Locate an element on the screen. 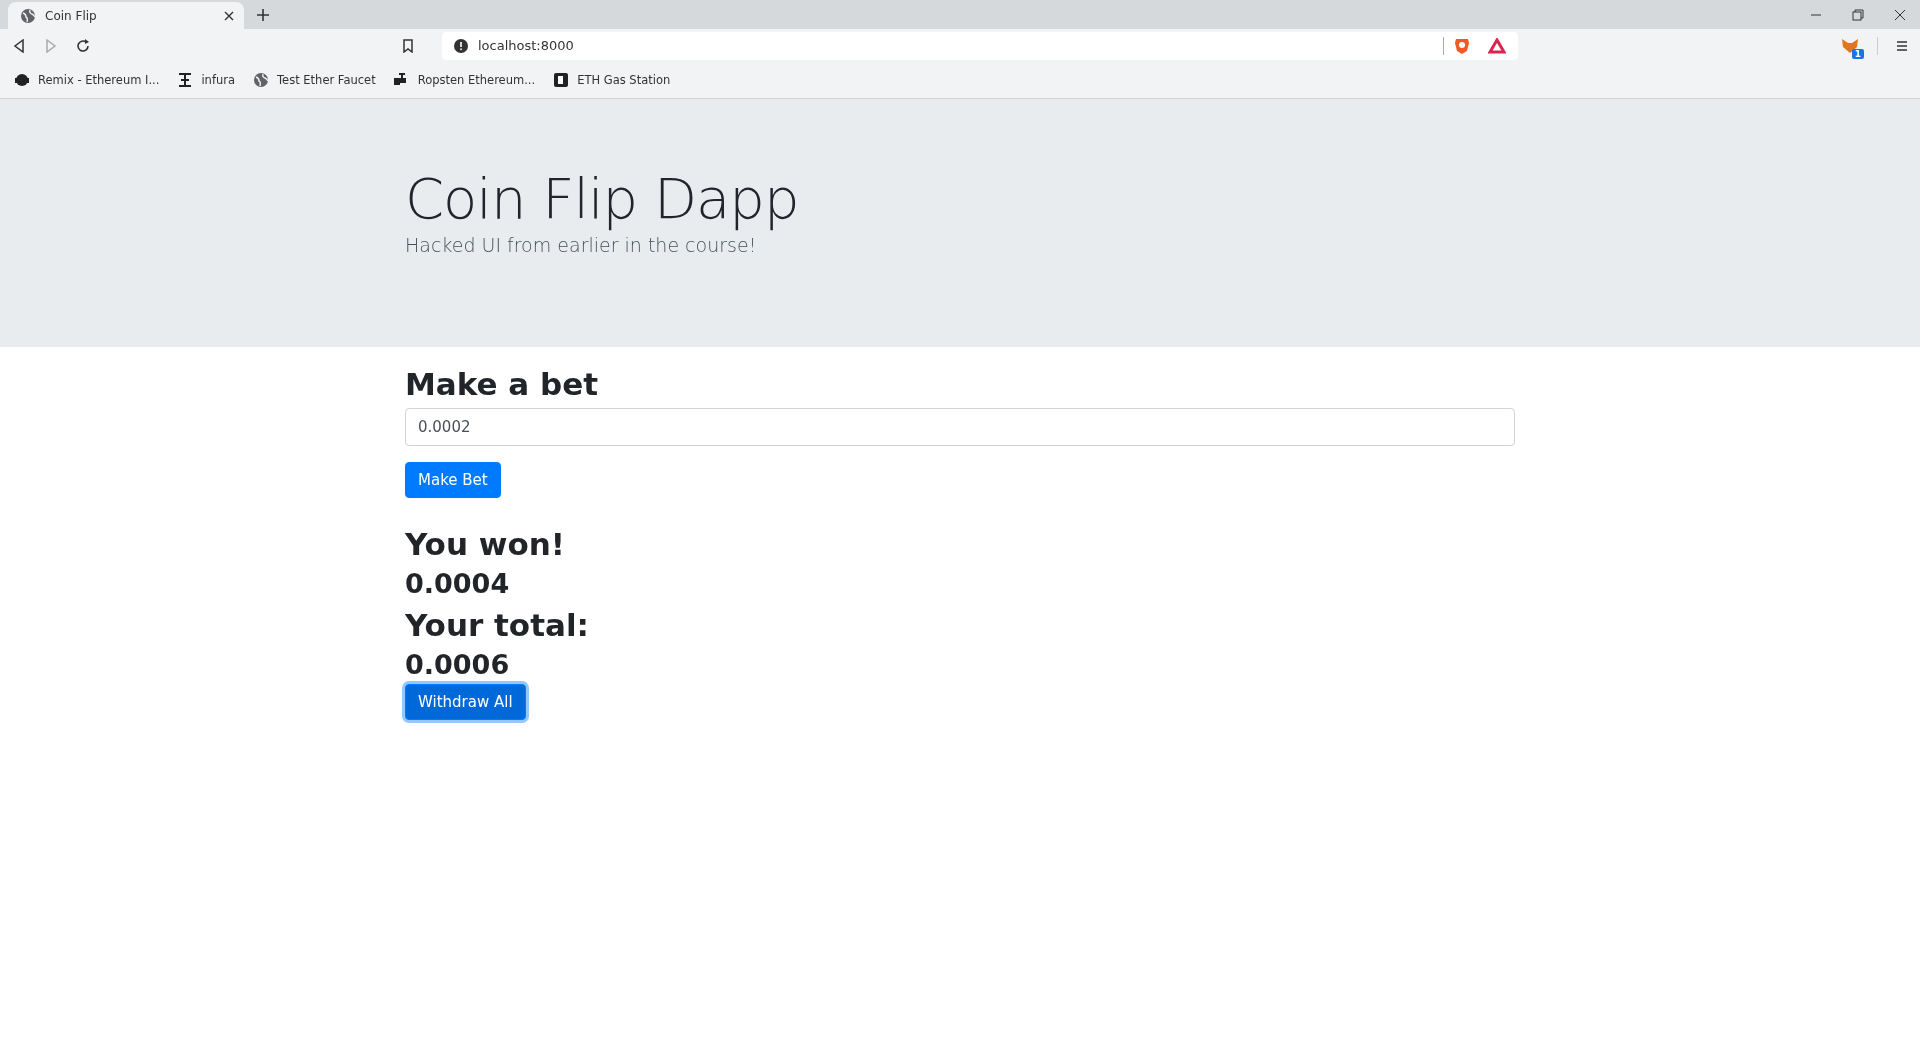 The width and height of the screenshot is (1920, 1040). bookmark-link: Test Ether Faucet is located at coordinates (314, 80).